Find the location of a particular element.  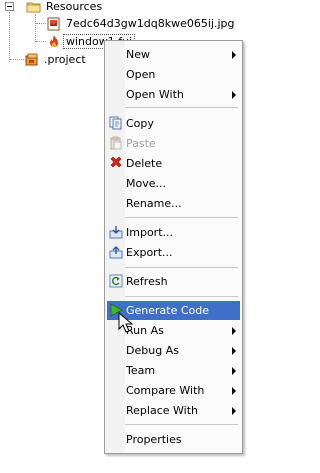

menu-item-label: Properties is located at coordinates (154, 439).